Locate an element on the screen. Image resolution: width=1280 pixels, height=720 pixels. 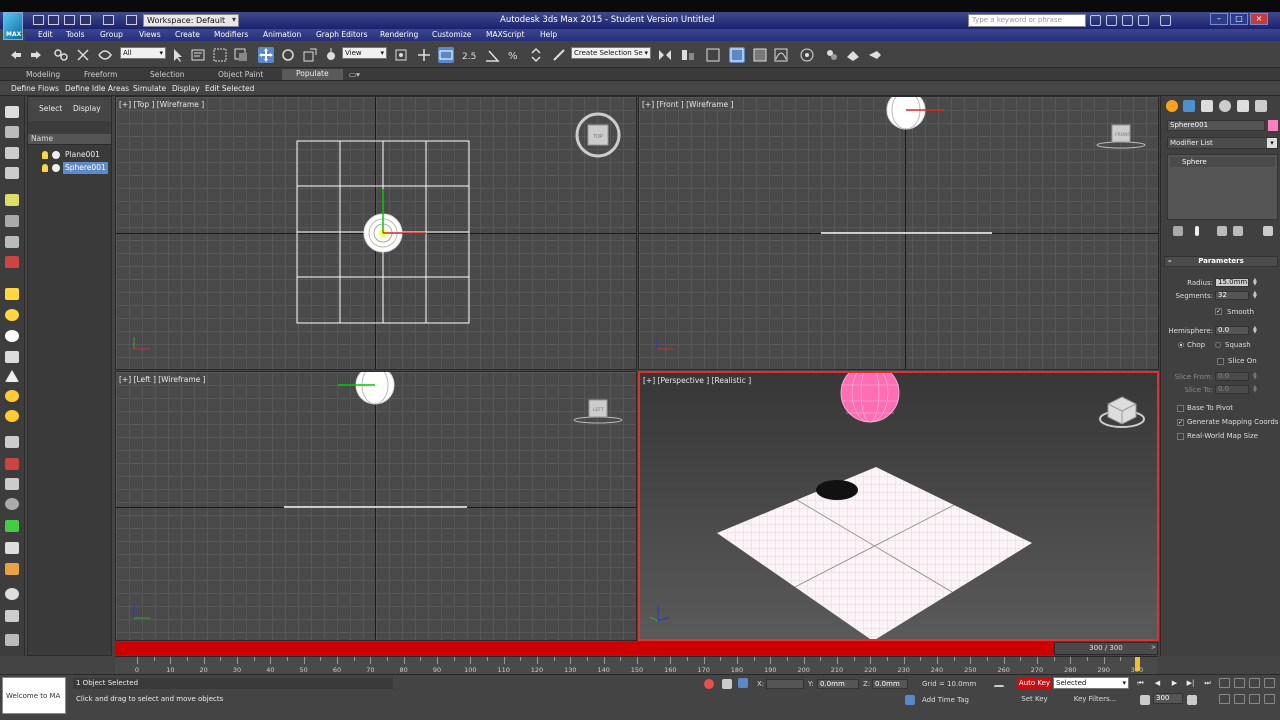
hierarchy-panel-icon is located at coordinates (1207, 106).